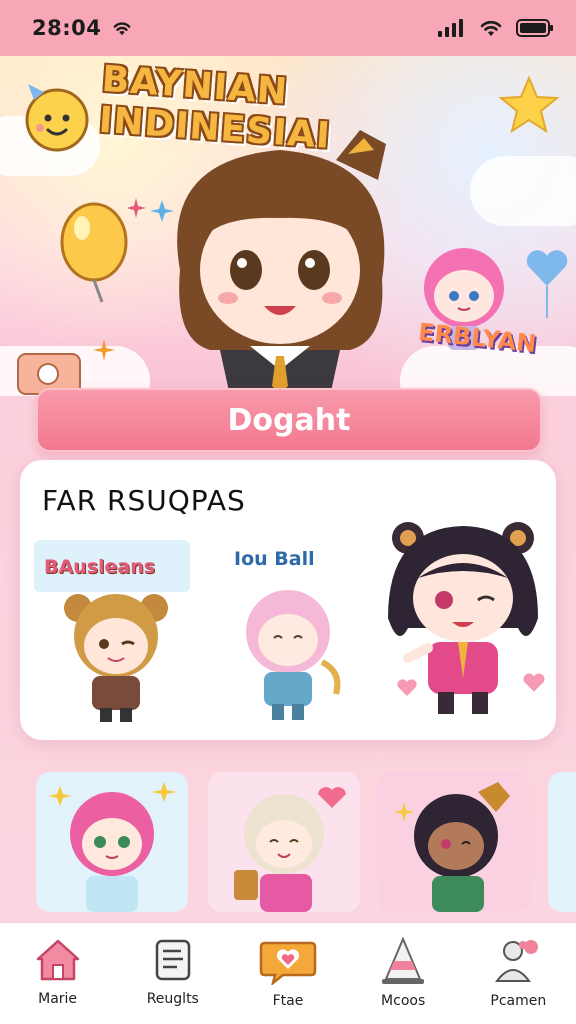  I want to click on nav-item-chat: Ftae, so click(288, 973).